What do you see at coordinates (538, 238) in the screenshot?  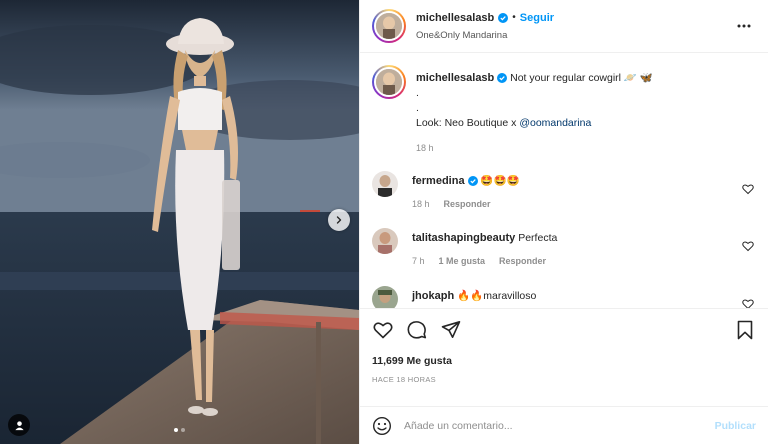 I see `comment-text: Perfecta` at bounding box center [538, 238].